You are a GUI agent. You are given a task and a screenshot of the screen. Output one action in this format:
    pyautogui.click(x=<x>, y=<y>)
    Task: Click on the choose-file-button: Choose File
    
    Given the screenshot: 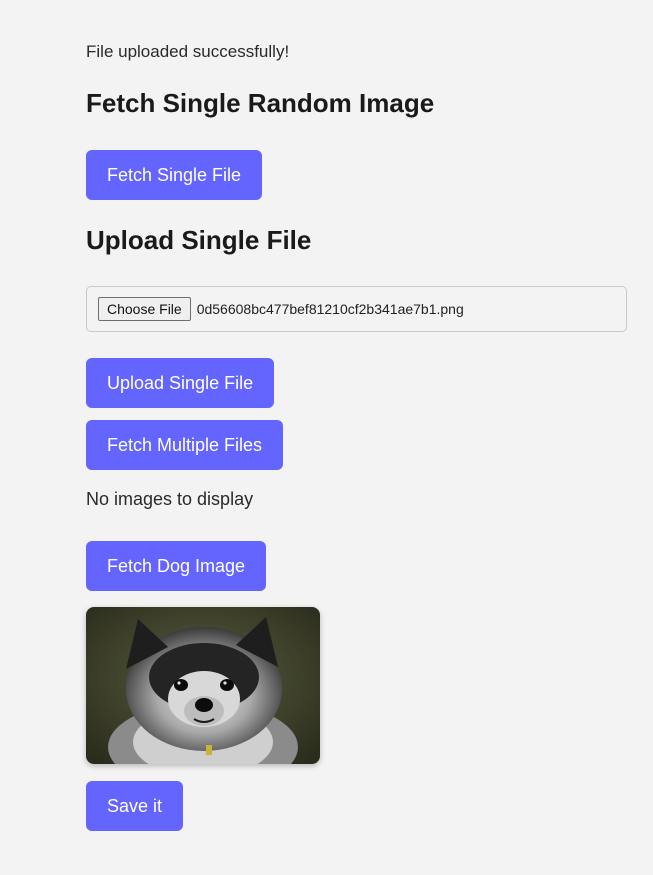 What is the action you would take?
    pyautogui.click(x=144, y=309)
    